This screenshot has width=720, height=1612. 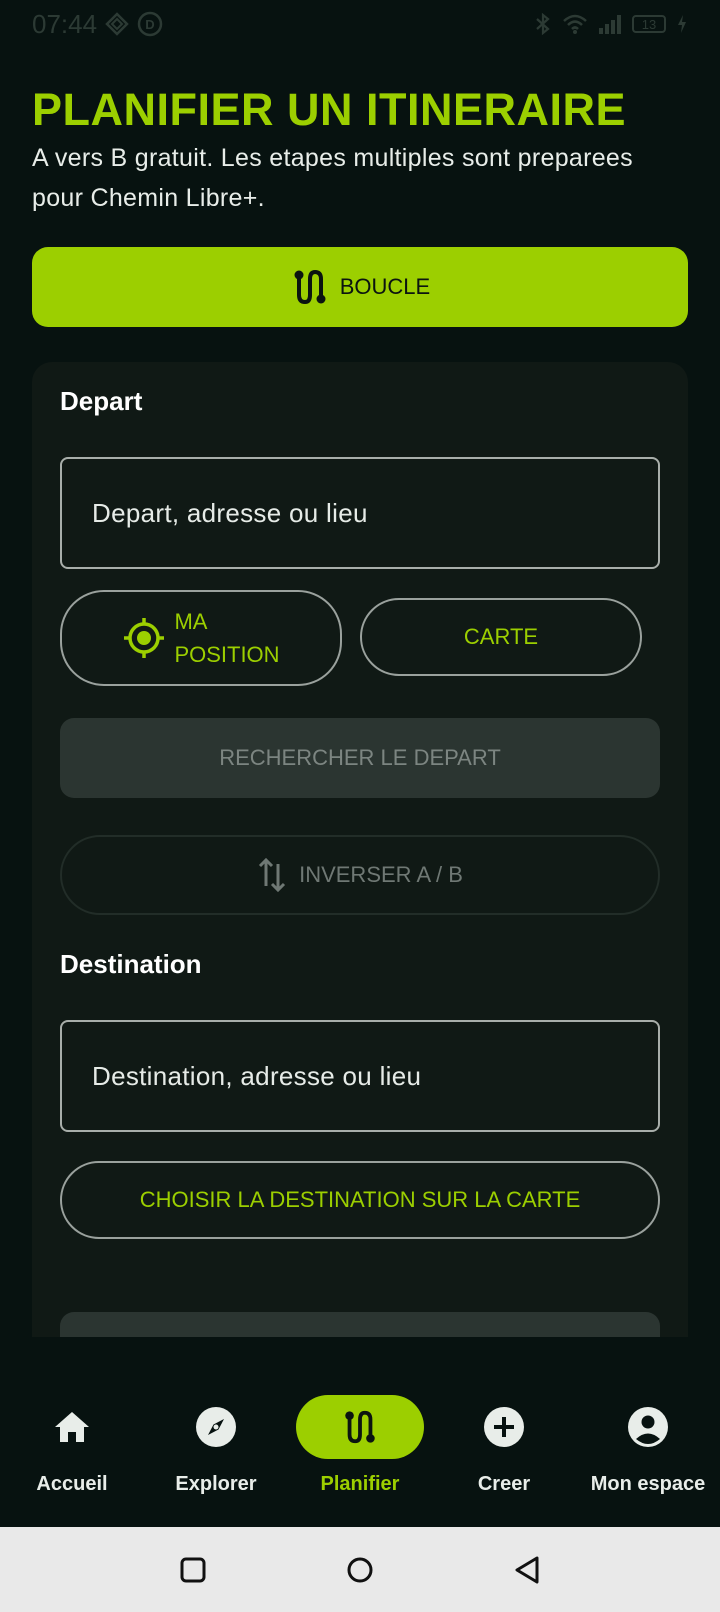 I want to click on search-departure-button: RECHERCHER LE DEPART, so click(x=360, y=758).